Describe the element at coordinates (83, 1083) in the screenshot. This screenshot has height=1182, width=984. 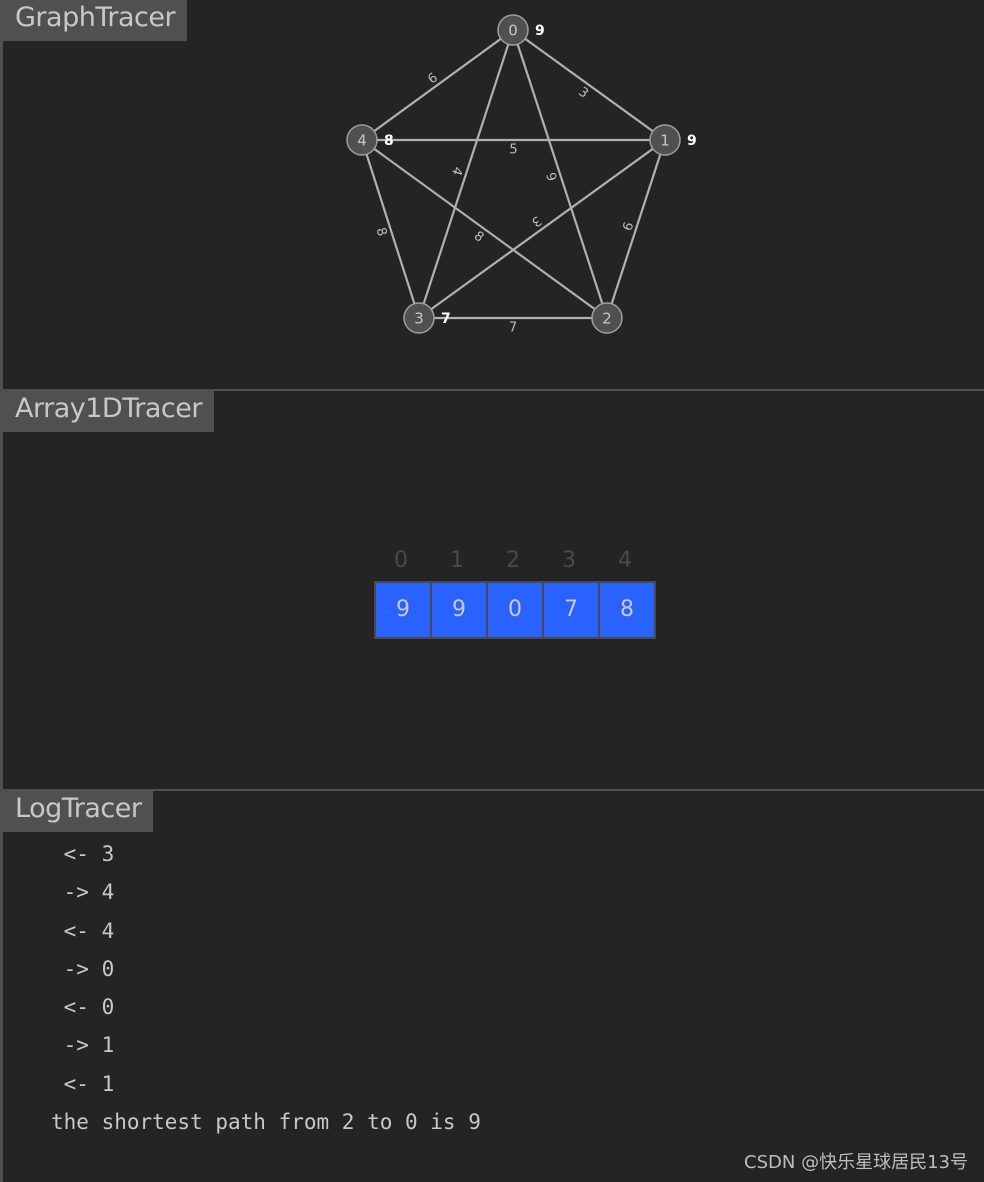
I see `log-line: <- 1` at that location.